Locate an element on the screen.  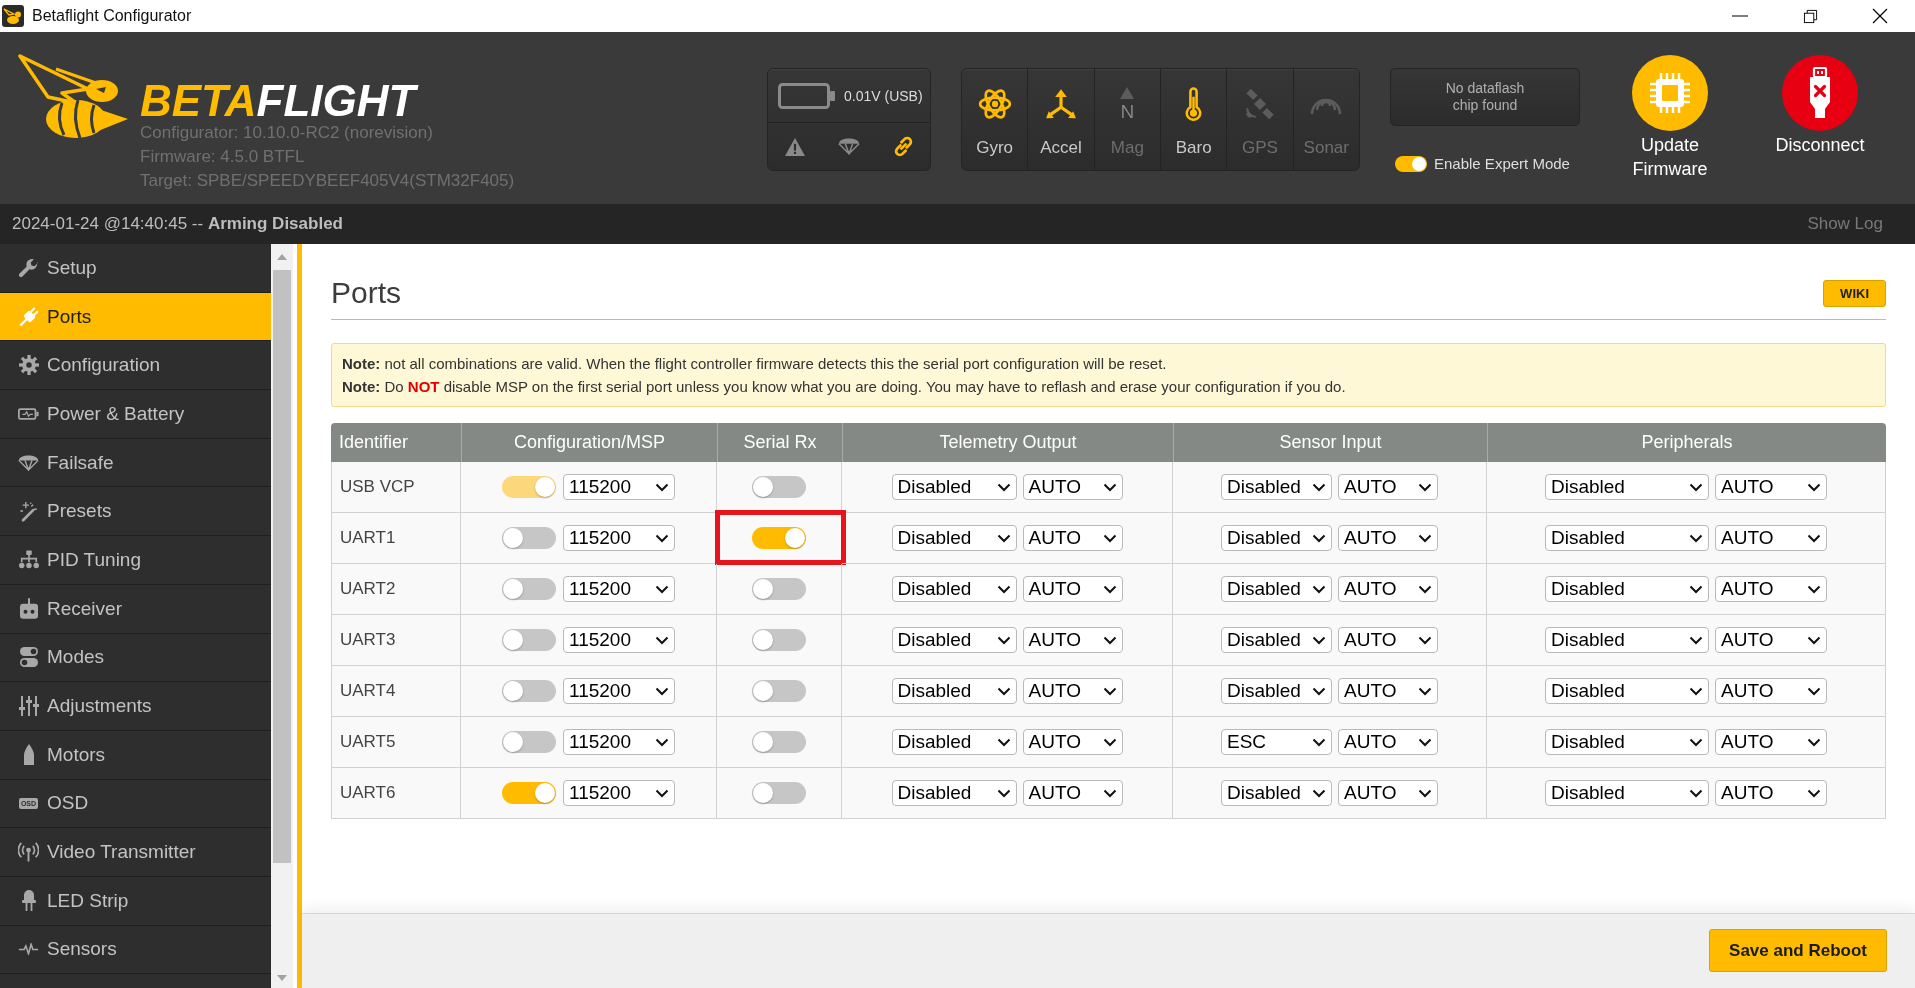
scrollbar-thumb is located at coordinates (282, 566).